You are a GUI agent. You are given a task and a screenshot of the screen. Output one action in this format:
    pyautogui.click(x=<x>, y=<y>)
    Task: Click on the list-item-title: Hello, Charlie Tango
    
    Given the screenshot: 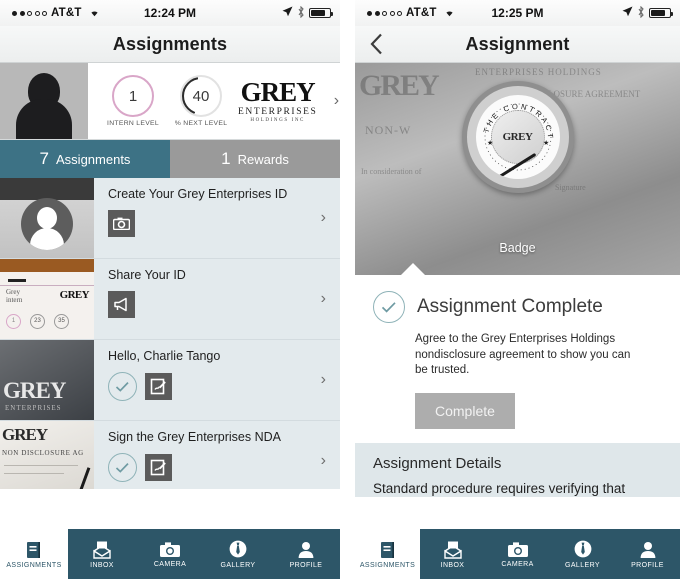 What is the action you would take?
    pyautogui.click(x=164, y=356)
    